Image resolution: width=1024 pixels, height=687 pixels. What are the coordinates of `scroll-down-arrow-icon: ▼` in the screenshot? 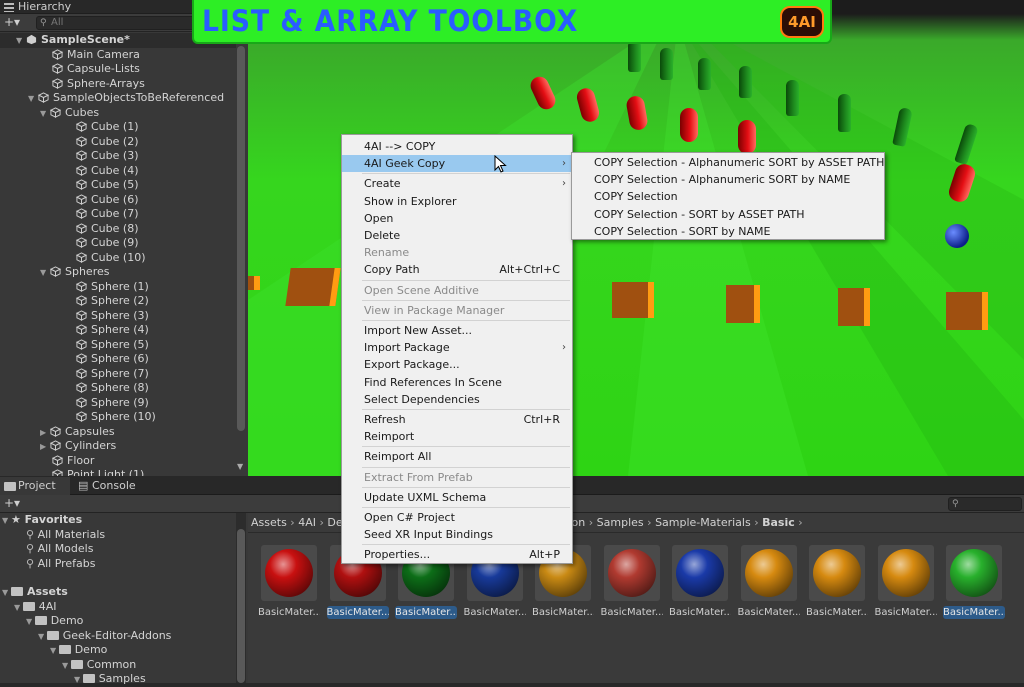 It's located at (240, 466).